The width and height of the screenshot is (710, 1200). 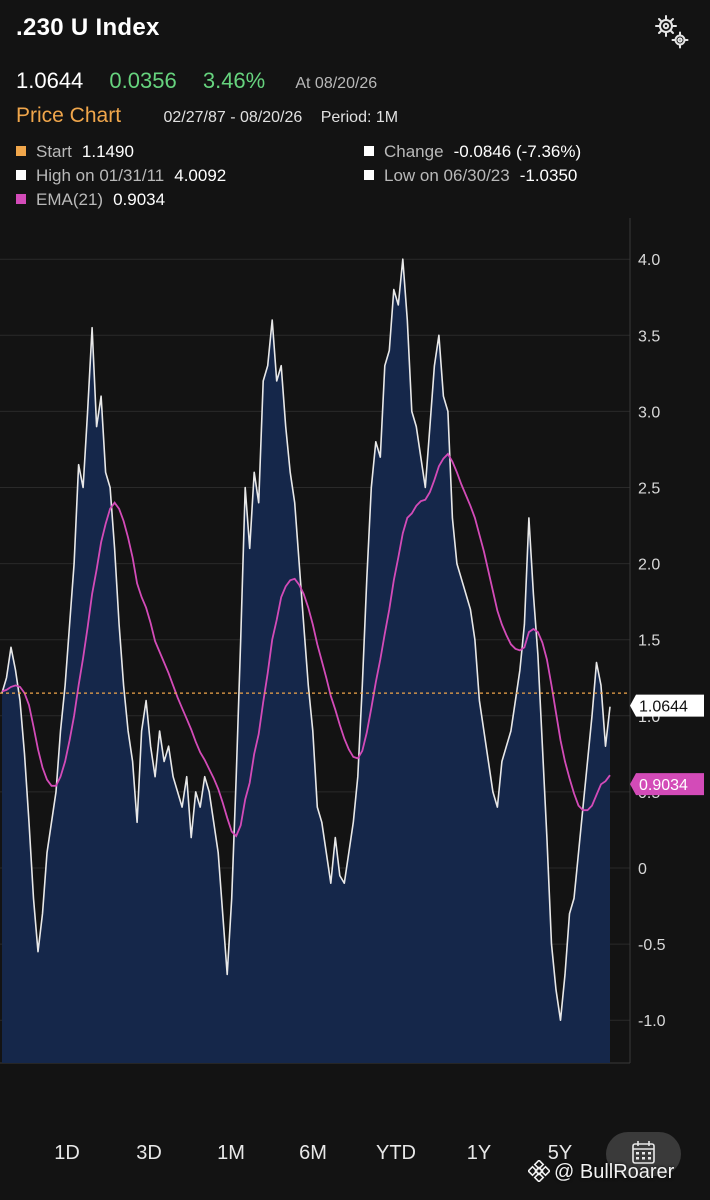 I want to click on watermark-text: @ BullRoarer, so click(x=614, y=1172).